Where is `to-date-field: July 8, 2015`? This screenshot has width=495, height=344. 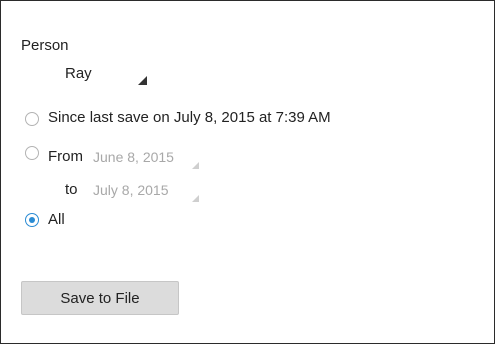 to-date-field: July 8, 2015 is located at coordinates (146, 190).